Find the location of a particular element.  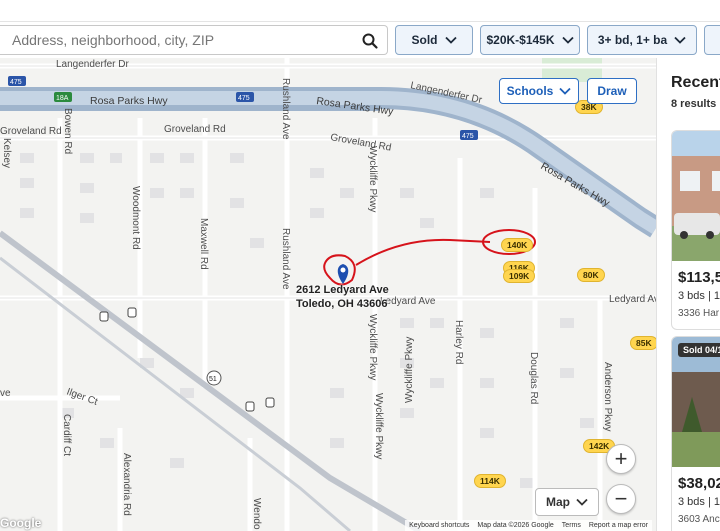

search-input is located at coordinates (170, 40).